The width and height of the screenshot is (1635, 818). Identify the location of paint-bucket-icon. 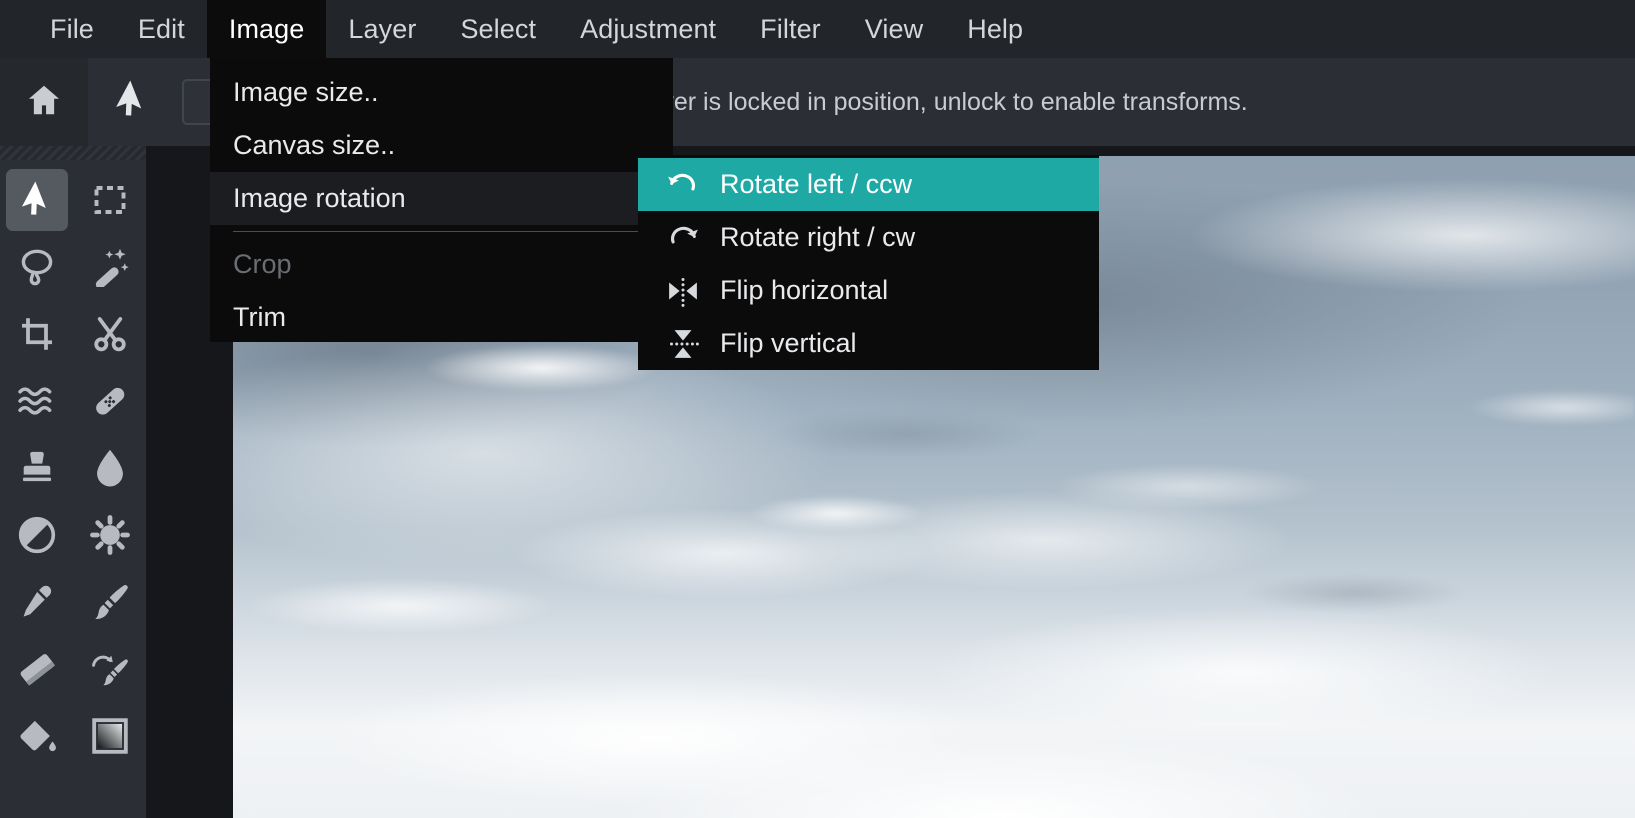
(37, 736).